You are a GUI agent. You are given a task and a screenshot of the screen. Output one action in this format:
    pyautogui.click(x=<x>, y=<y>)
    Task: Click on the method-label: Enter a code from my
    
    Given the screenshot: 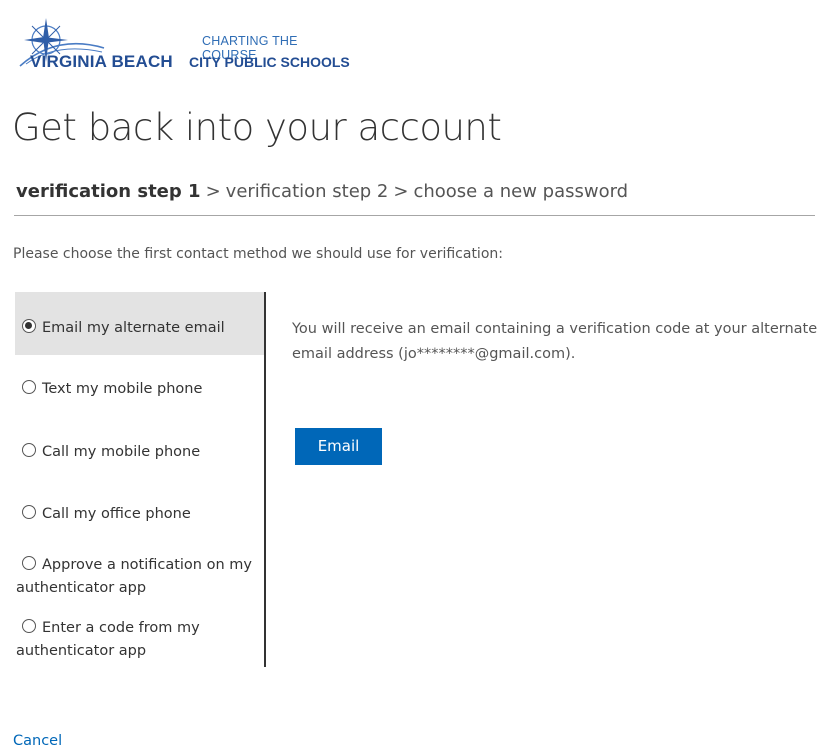 What is the action you would take?
    pyautogui.click(x=121, y=628)
    